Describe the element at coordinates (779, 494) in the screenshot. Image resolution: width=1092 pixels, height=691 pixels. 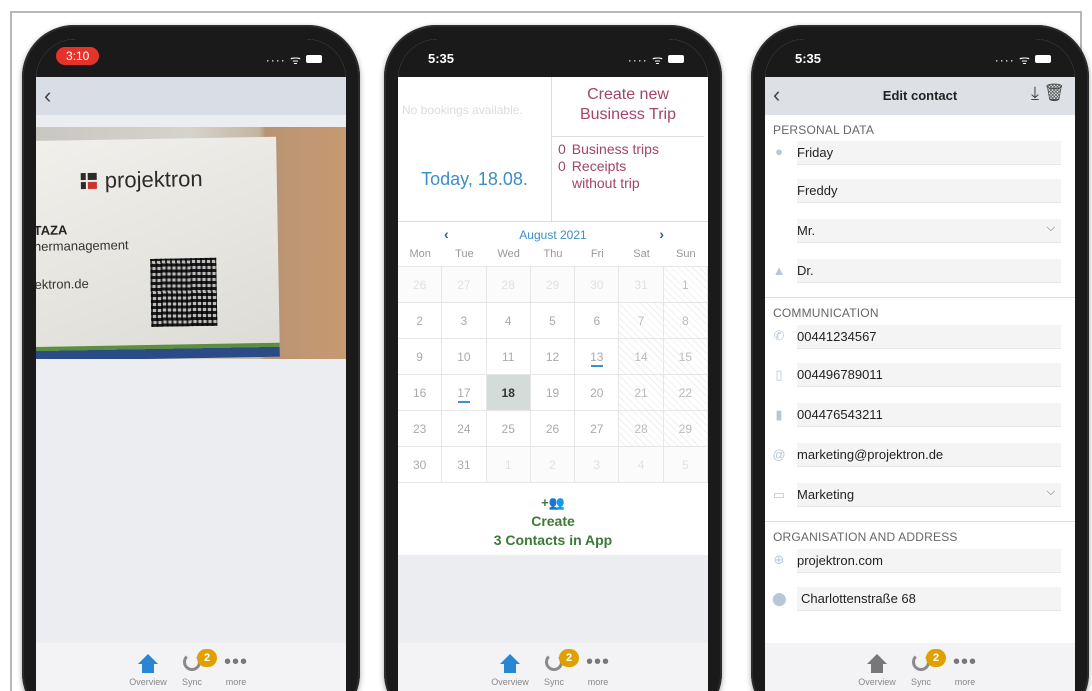
I see `department-icon: ▭` at that location.